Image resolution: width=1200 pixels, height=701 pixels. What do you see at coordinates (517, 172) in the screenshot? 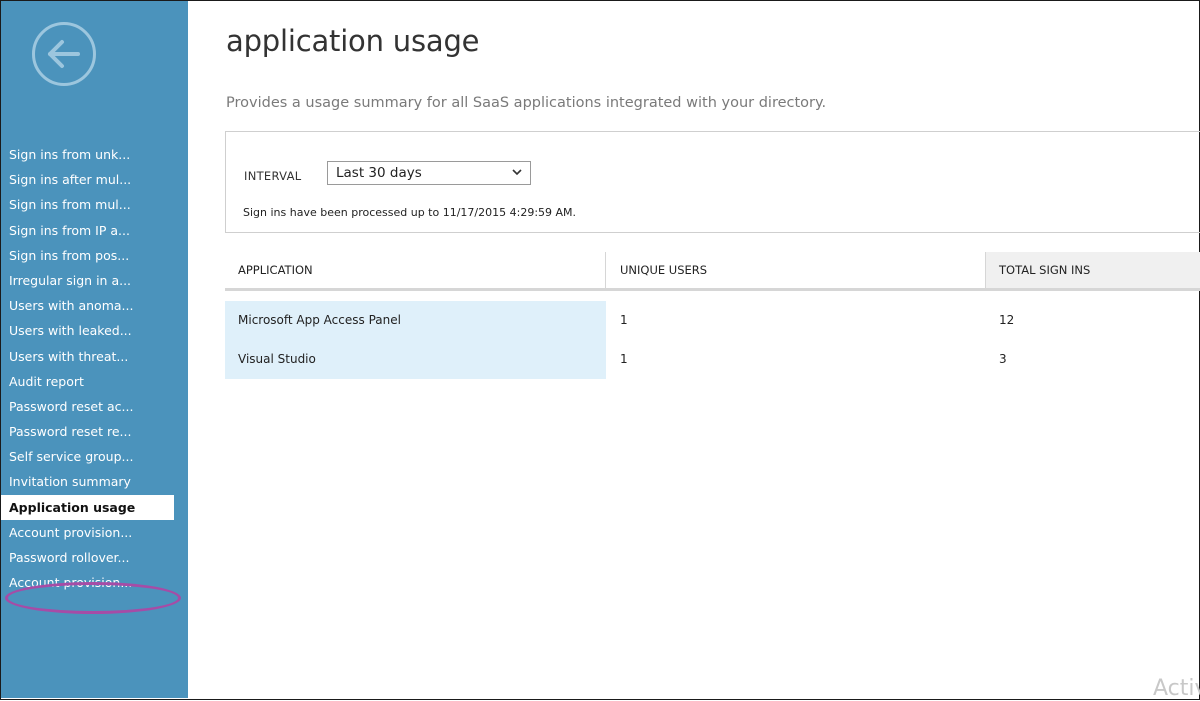
I see `chevron-down-icon` at bounding box center [517, 172].